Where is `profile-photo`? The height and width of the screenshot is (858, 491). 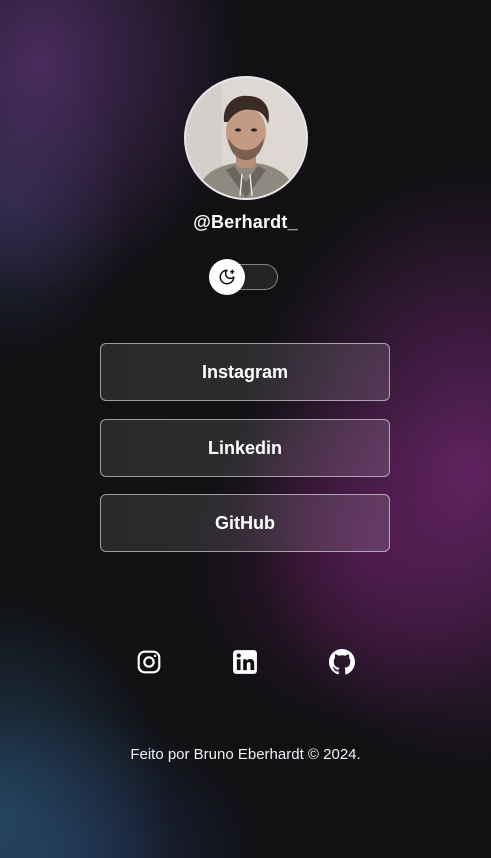
profile-photo is located at coordinates (246, 138).